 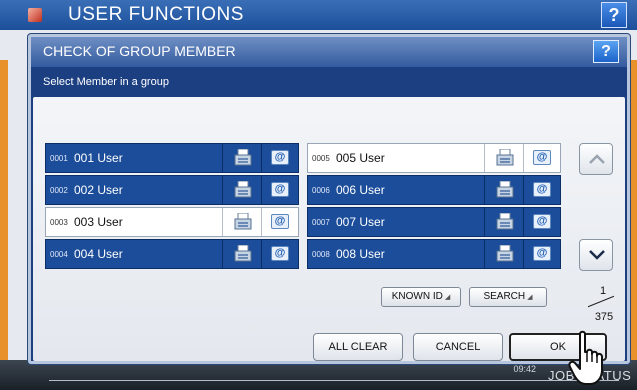 What do you see at coordinates (601, 301) in the screenshot?
I see `page-separator` at bounding box center [601, 301].